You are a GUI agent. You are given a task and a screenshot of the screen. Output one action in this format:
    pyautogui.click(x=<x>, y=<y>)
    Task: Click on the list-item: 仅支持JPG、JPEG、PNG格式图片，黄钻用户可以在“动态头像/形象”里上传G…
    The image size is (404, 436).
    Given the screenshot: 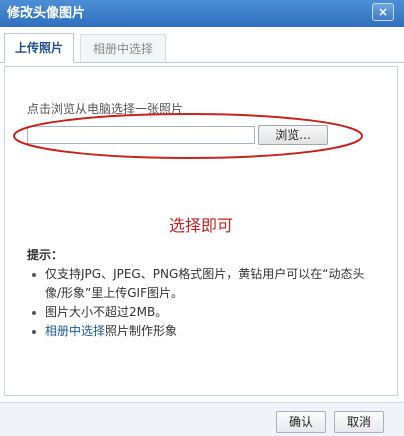 What is the action you would take?
    pyautogui.click(x=203, y=284)
    